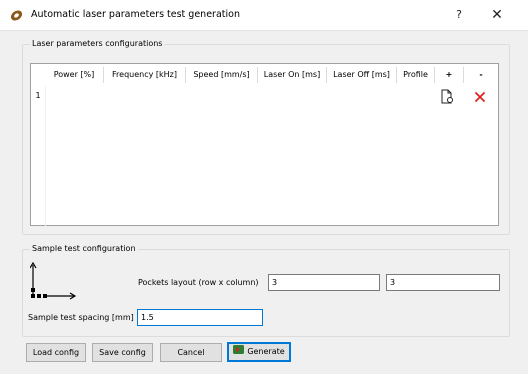 This screenshot has height=374, width=528. I want to click on row-header-1: 1, so click(38, 96).